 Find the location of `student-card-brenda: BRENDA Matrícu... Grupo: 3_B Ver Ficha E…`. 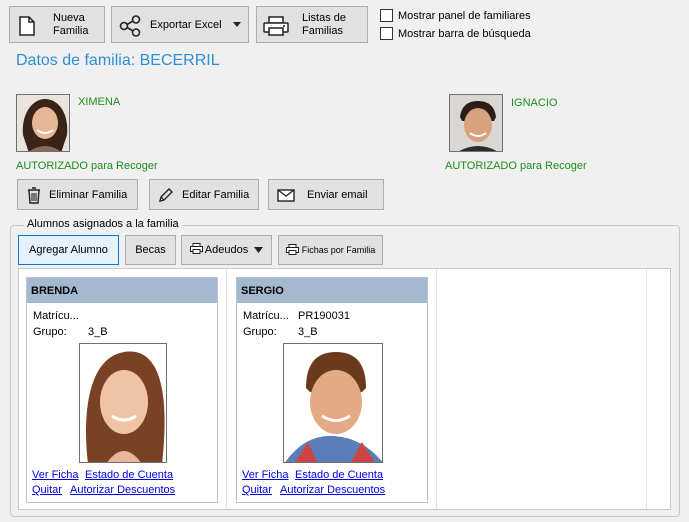

student-card-brenda: BRENDA Matrícu... Grupo: 3_B Ver Ficha E… is located at coordinates (122, 390).